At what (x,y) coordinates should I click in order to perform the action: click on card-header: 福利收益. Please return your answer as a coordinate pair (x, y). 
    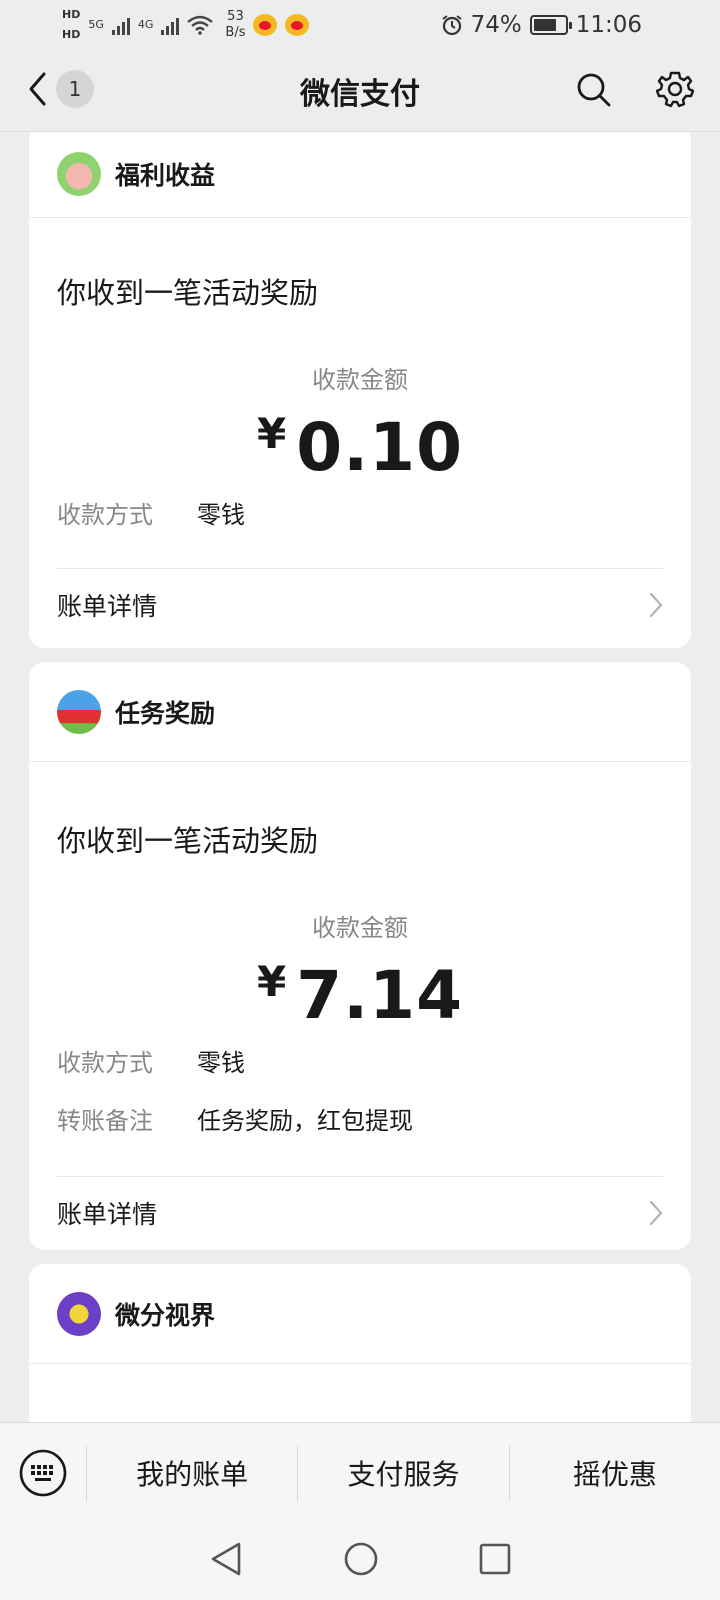
    Looking at the image, I should click on (360, 175).